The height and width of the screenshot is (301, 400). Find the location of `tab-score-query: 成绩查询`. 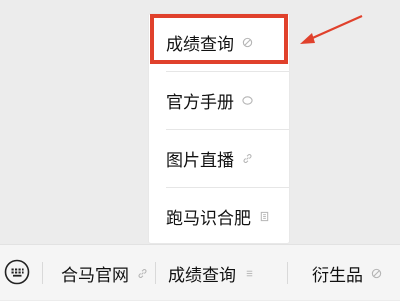

tab-score-query: 成绩查询 is located at coordinates (211, 273).